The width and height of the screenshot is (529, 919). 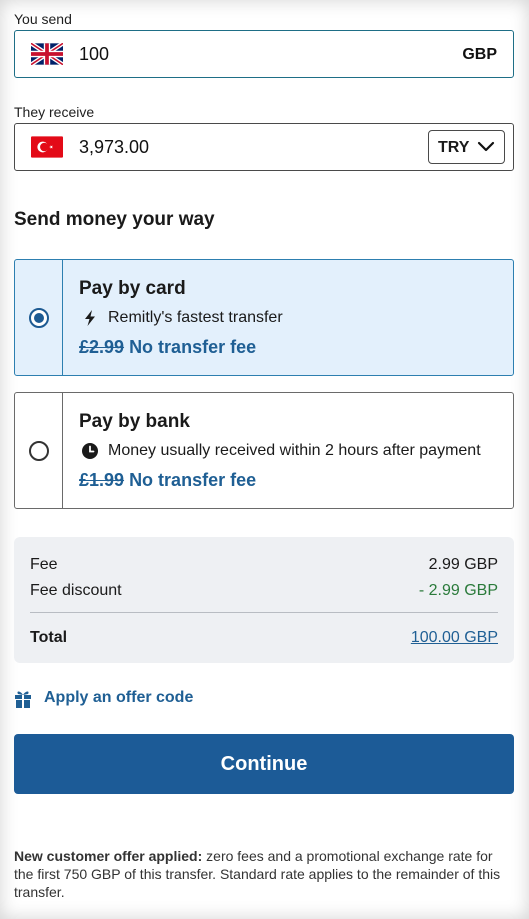 What do you see at coordinates (458, 590) in the screenshot?
I see `fee-discount-value: - 2.99 GBP` at bounding box center [458, 590].